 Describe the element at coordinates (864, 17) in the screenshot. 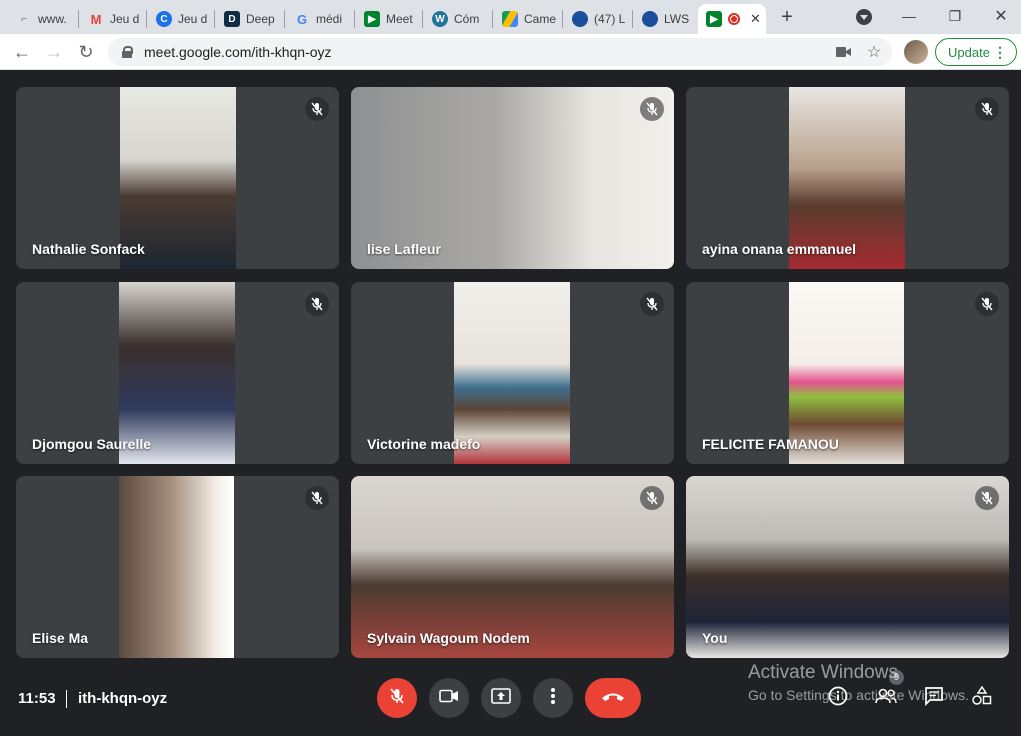

I see `tab-search-icon` at that location.